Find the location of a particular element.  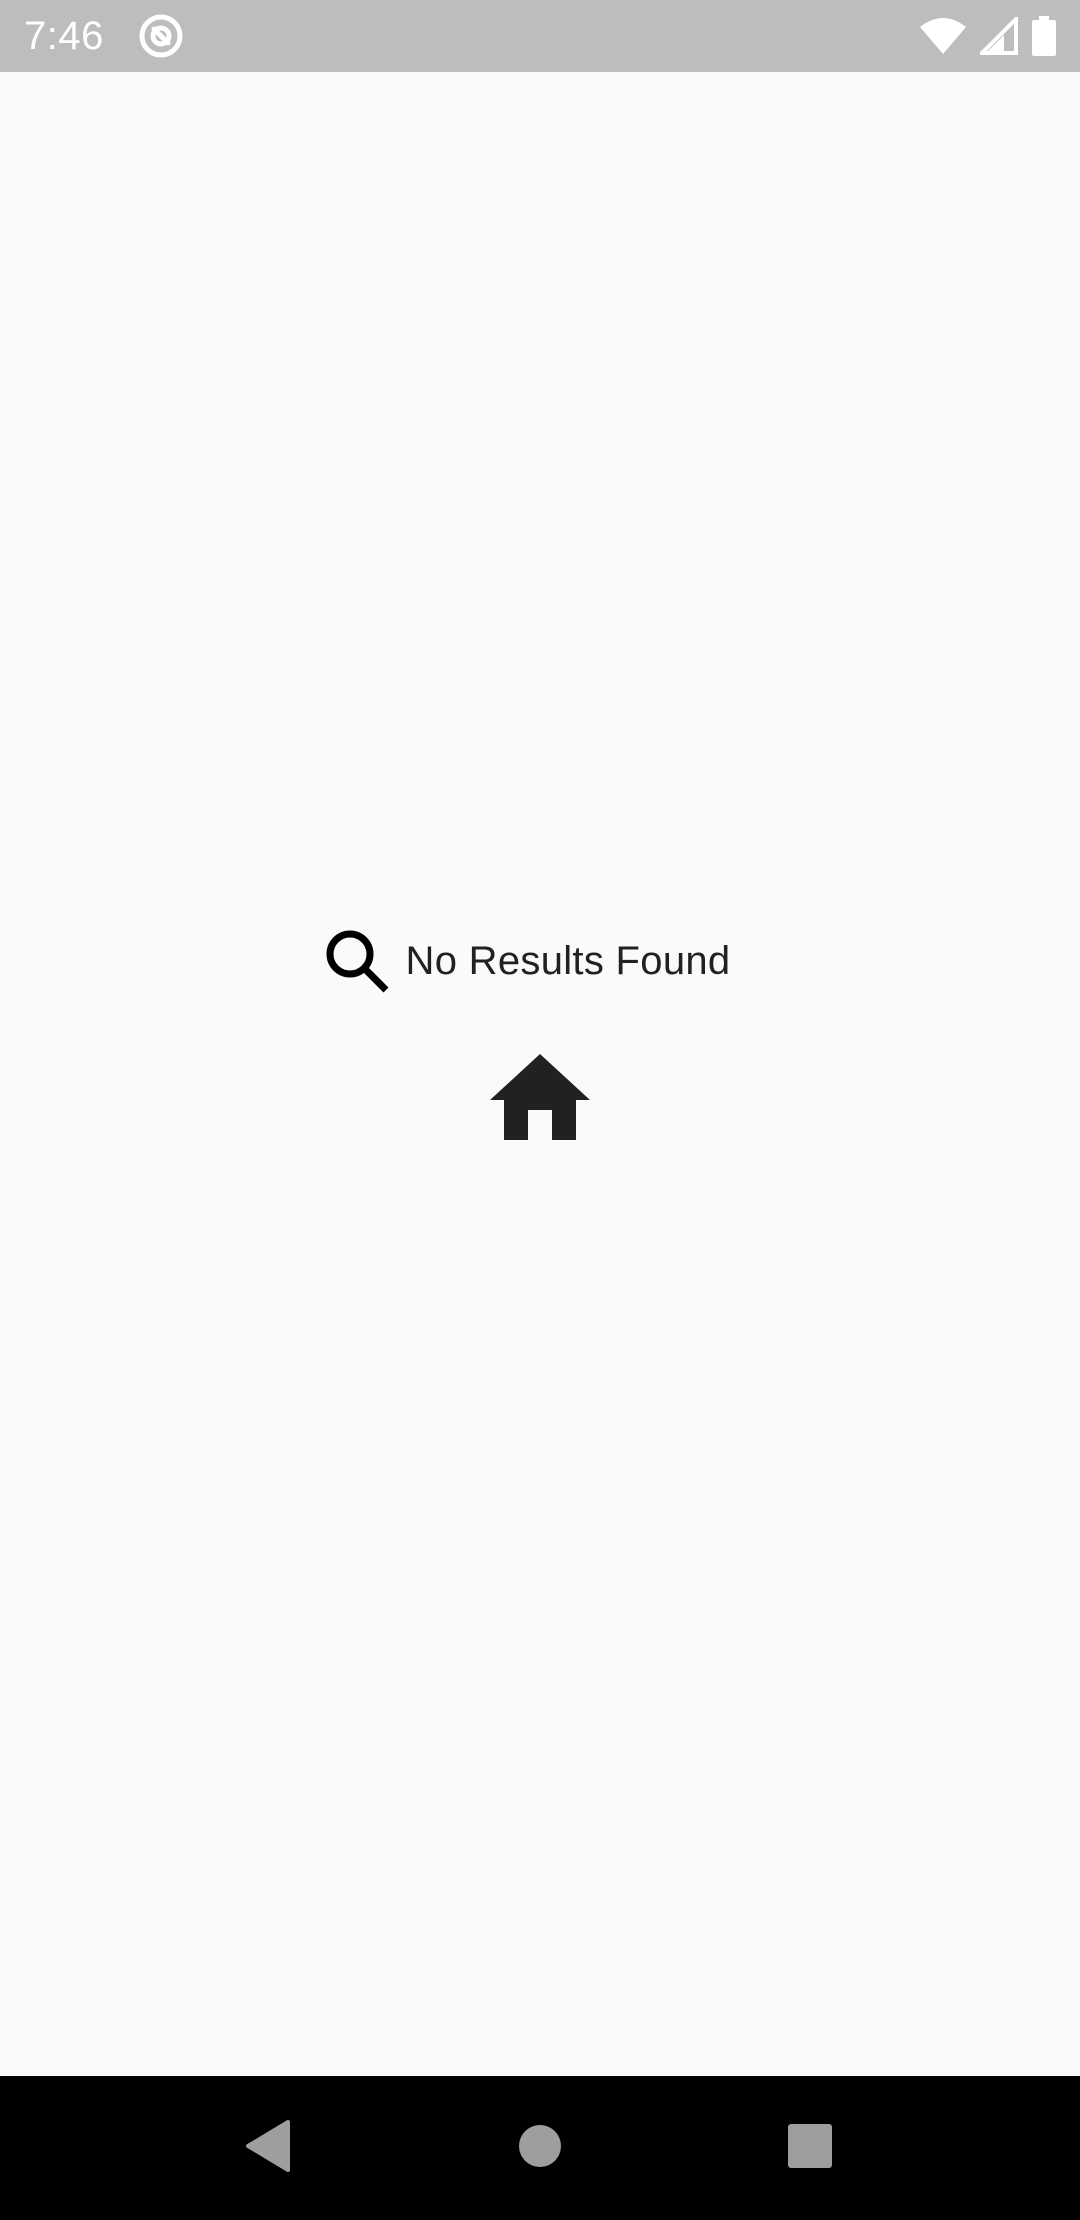

status-icons is located at coordinates (988, 36).